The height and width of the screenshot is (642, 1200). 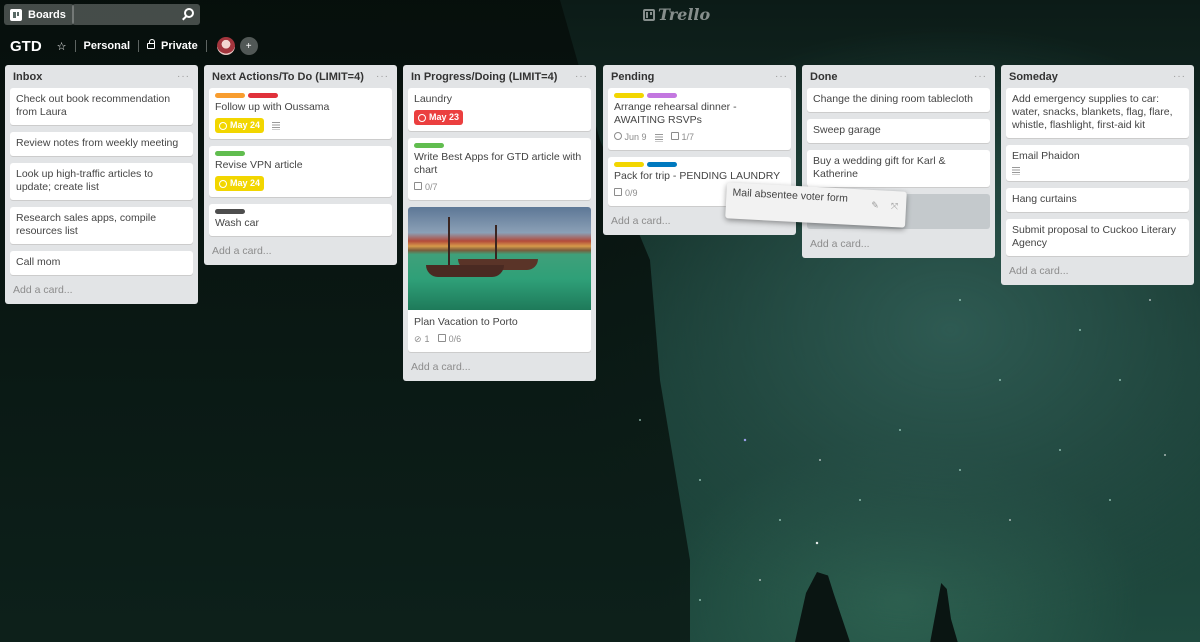 I want to click on list-header: Next Actions/To Do (LIMIT=4) ···, so click(x=300, y=76).